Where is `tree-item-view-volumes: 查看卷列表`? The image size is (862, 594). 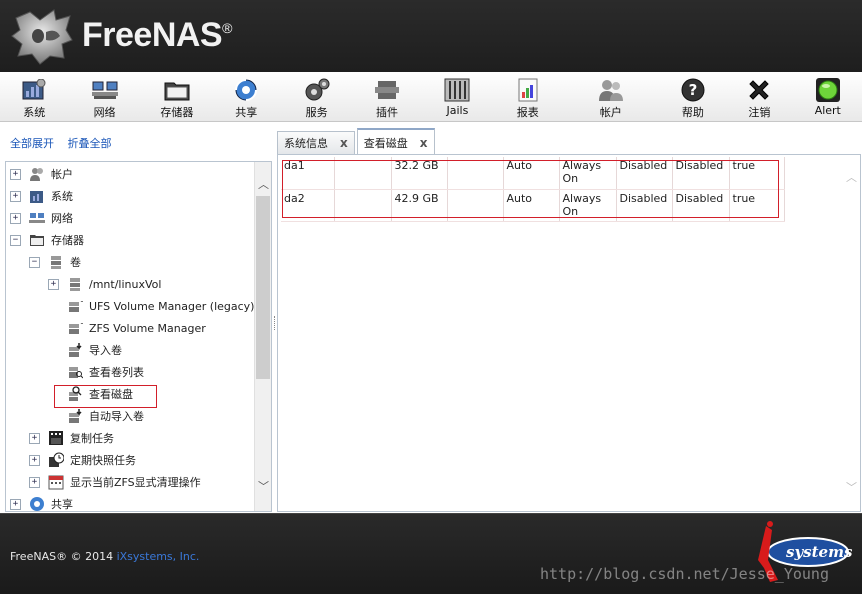 tree-item-view-volumes: 查看卷列表 is located at coordinates (105, 372).